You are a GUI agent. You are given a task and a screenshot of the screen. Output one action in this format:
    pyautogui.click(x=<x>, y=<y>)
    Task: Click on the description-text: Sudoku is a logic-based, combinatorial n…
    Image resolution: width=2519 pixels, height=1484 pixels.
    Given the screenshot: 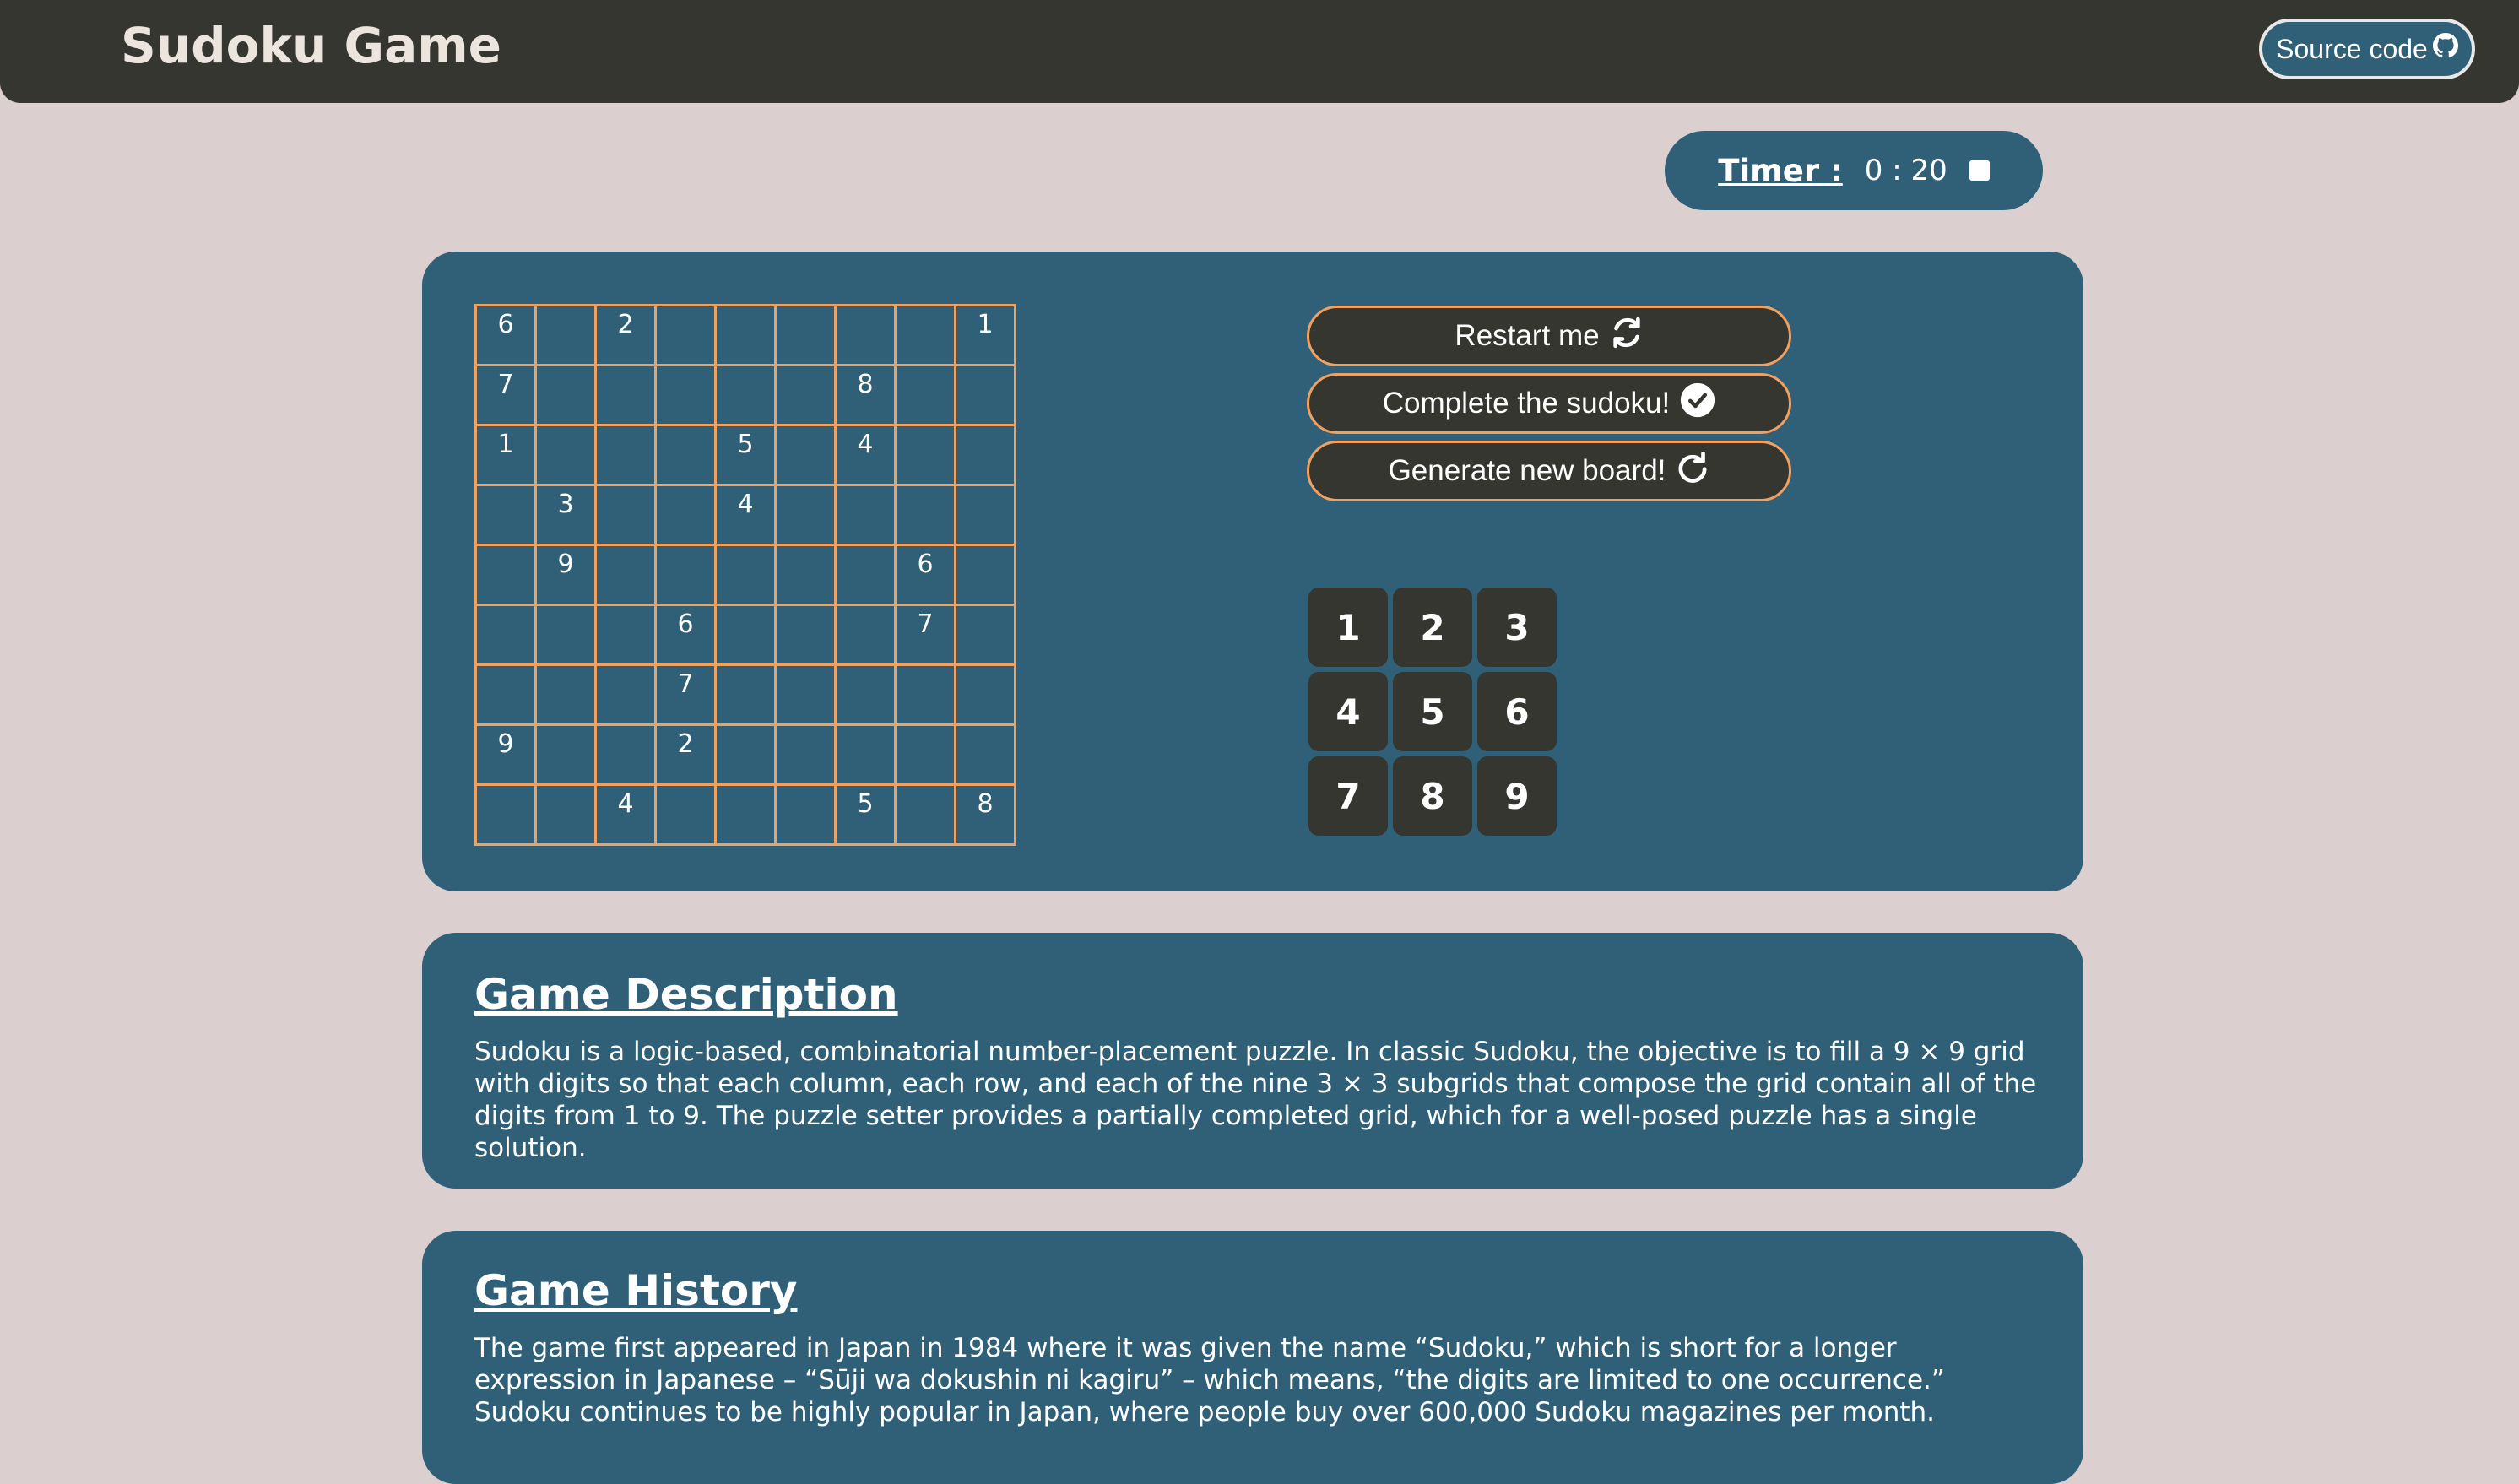 What is the action you would take?
    pyautogui.click(x=1255, y=1100)
    